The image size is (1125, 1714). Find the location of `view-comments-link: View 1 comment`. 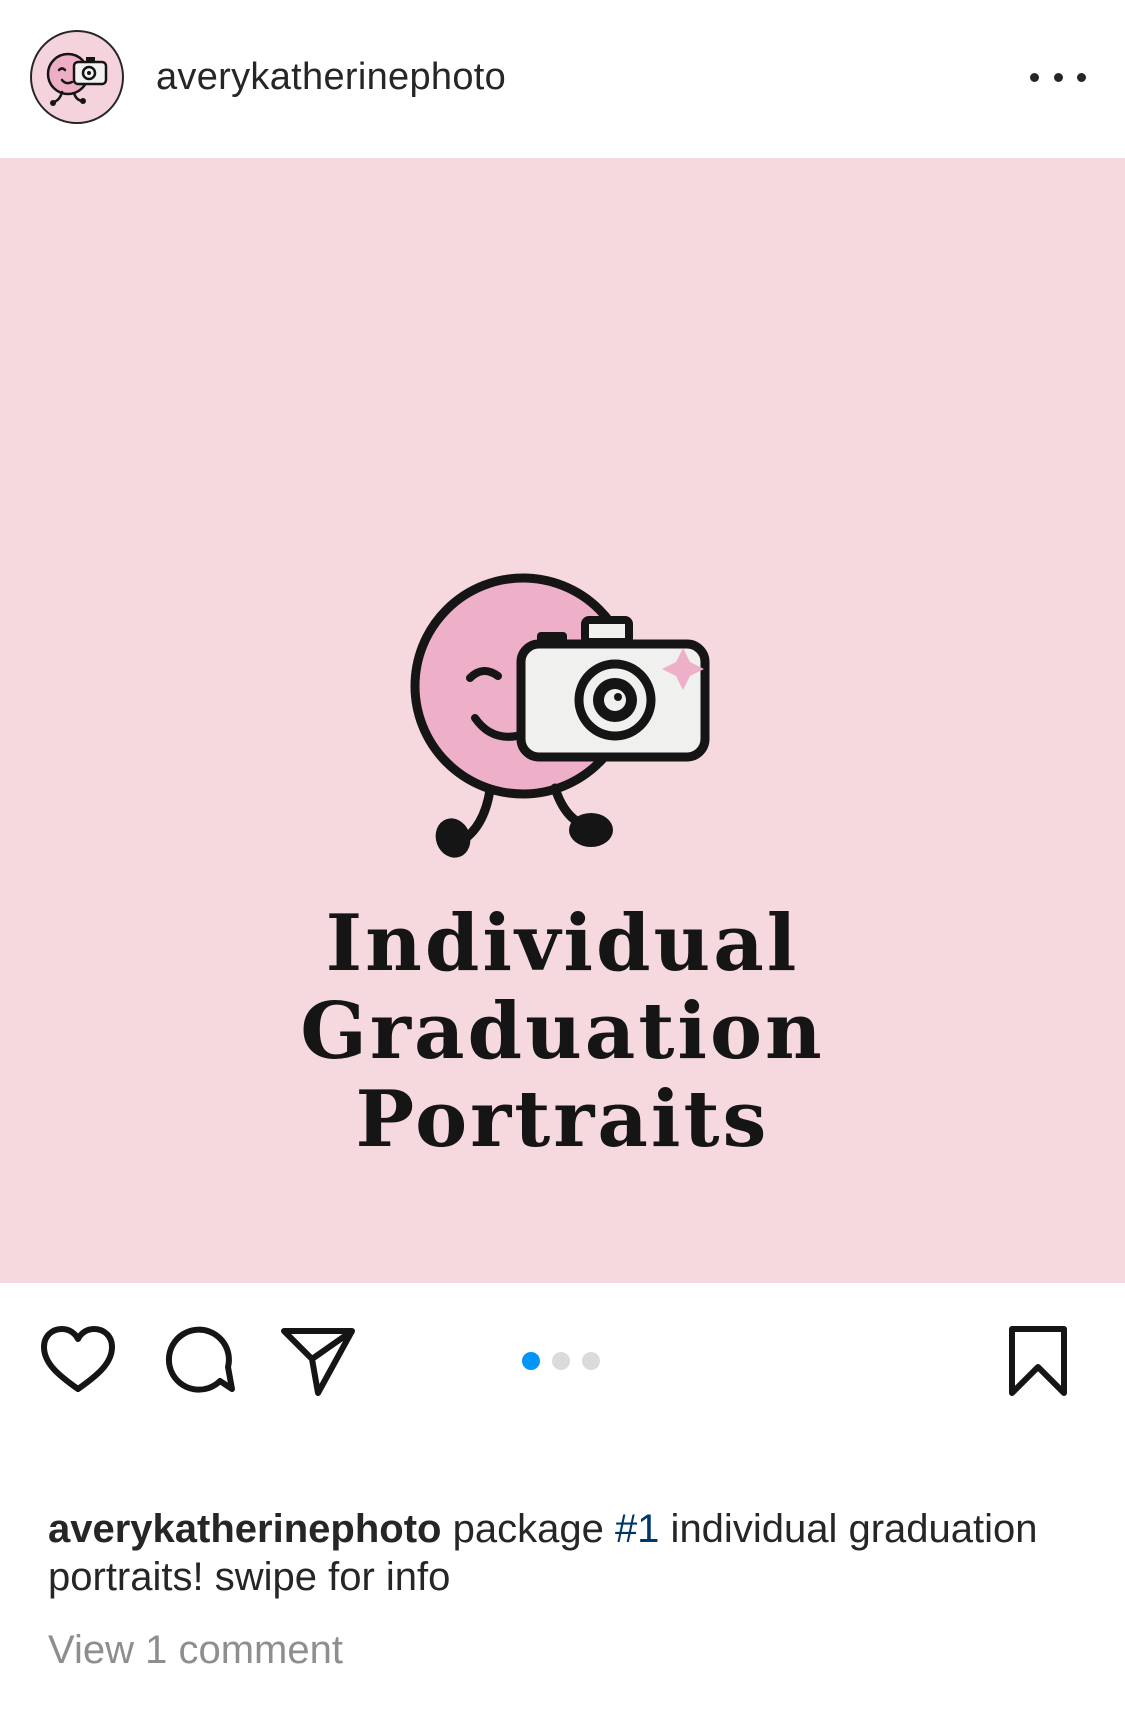

view-comments-link: View 1 comment is located at coordinates (195, 1650).